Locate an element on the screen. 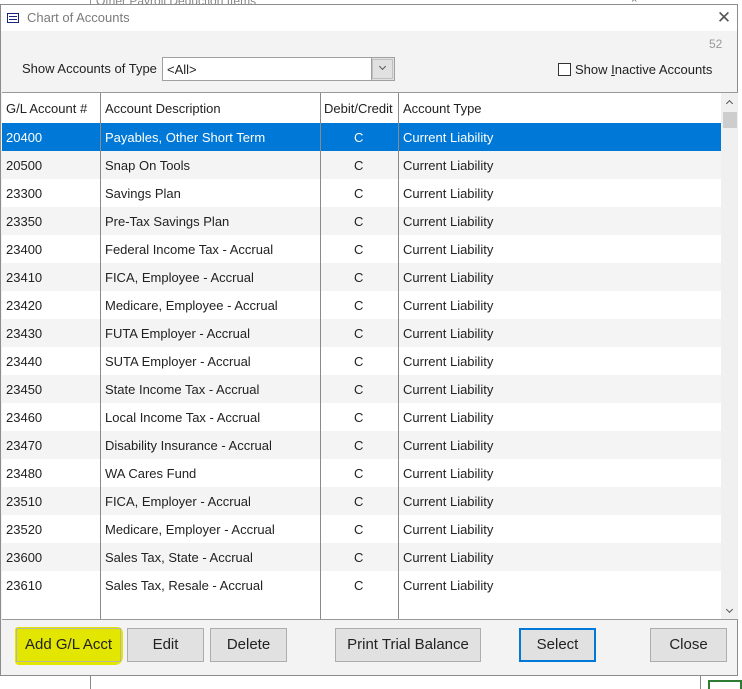 The height and width of the screenshot is (689, 742). table-row: 23480 WA Cares Fund C Current Liability is located at coordinates (361, 473).